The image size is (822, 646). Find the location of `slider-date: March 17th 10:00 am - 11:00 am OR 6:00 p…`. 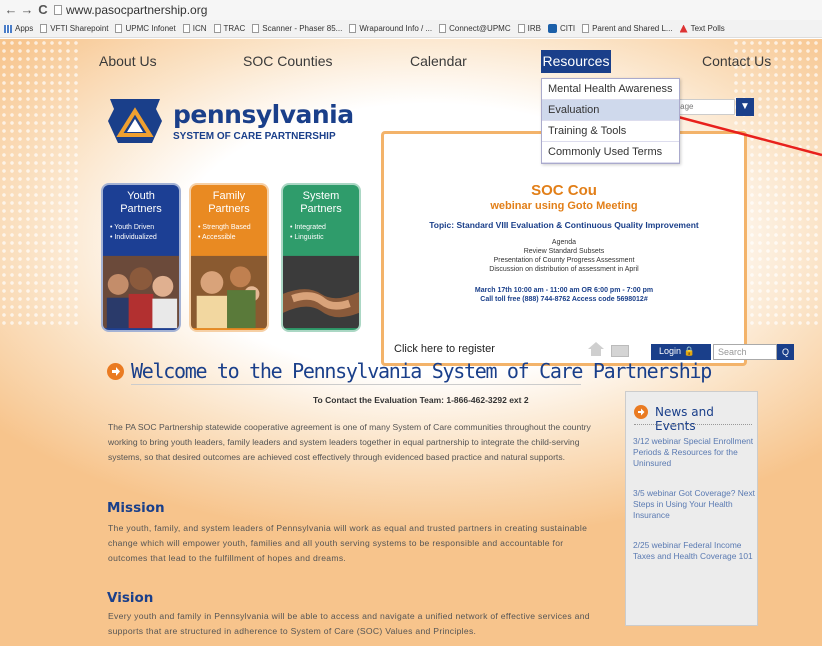

slider-date: March 17th 10:00 am - 11:00 am OR 6:00 p… is located at coordinates (564, 290).